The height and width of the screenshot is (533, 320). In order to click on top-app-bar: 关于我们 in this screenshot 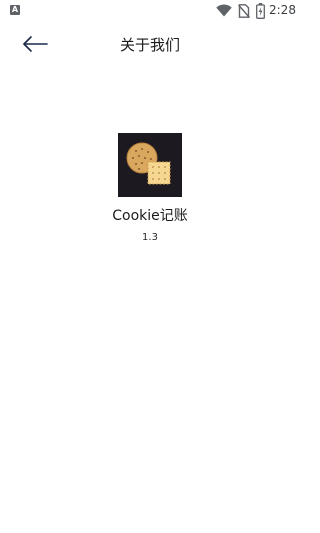, I will do `click(150, 44)`.